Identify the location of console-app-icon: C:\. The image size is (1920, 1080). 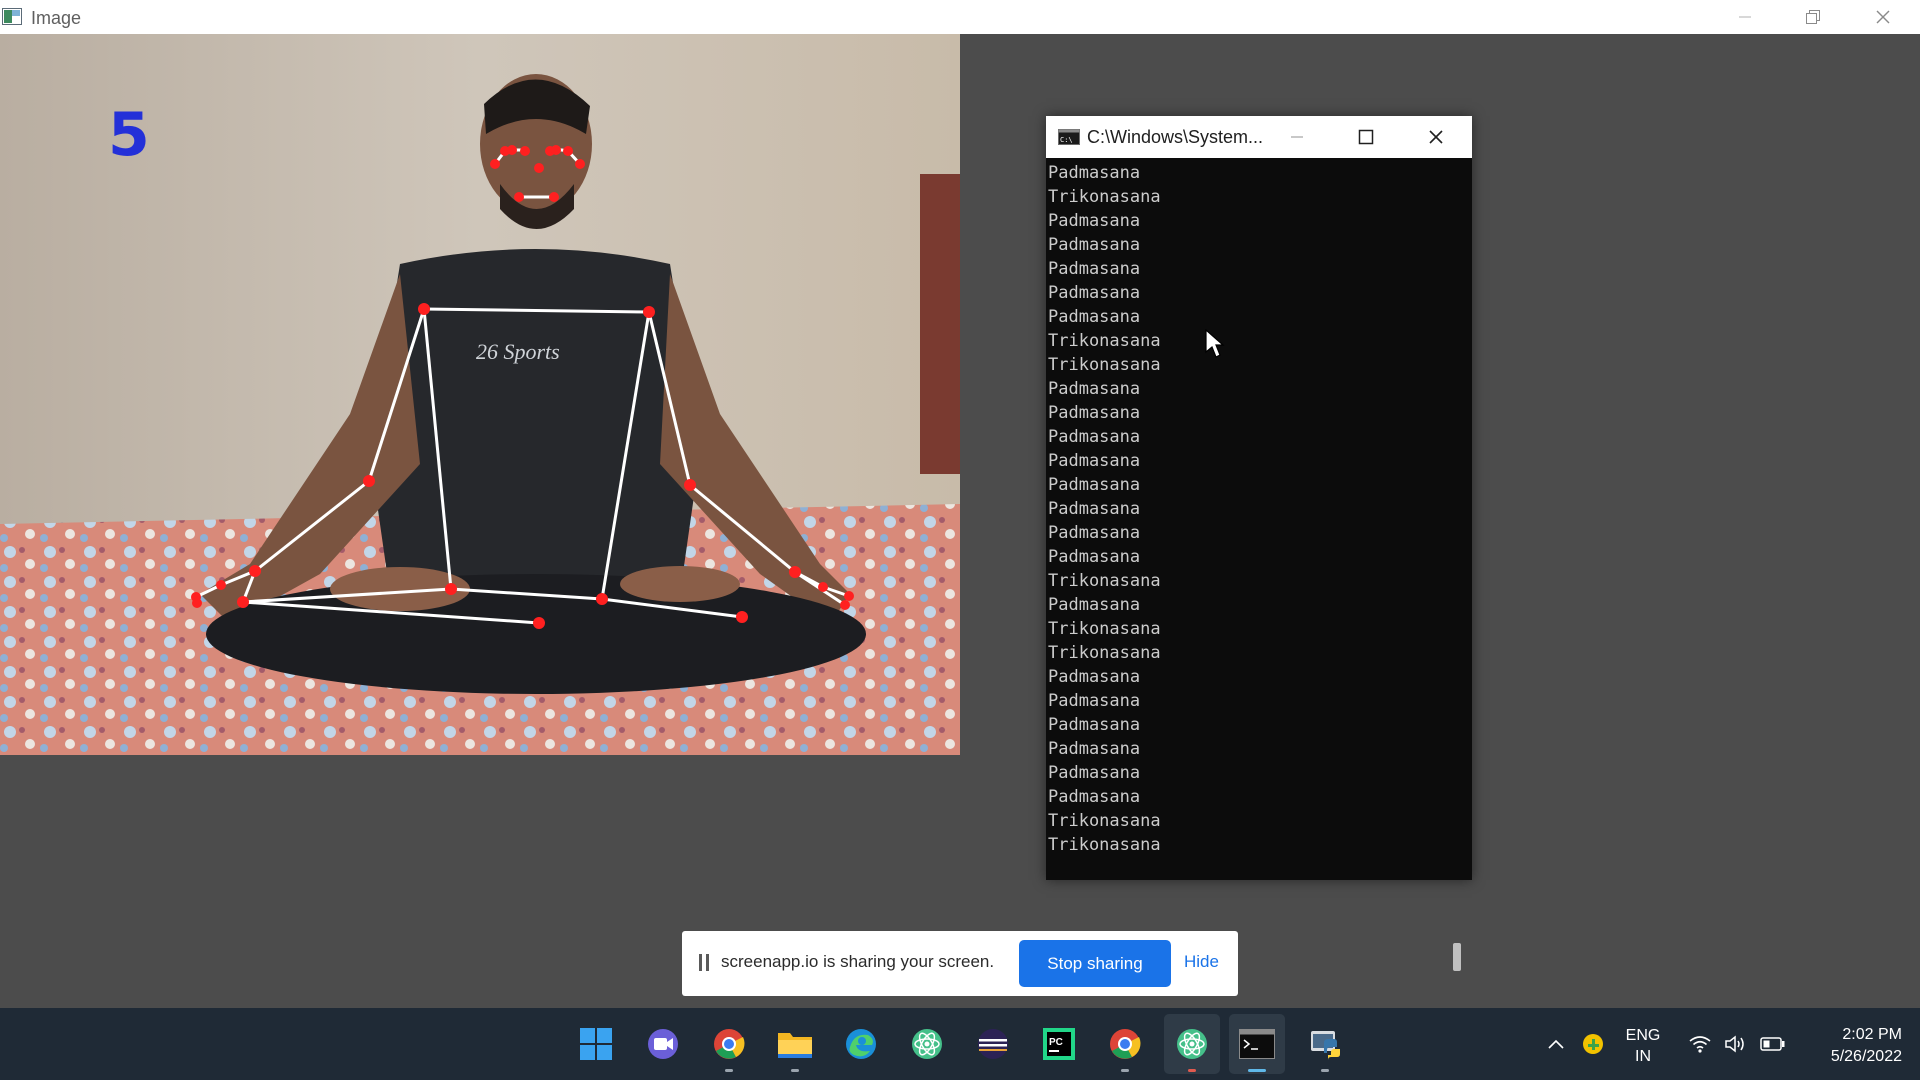
(1069, 137).